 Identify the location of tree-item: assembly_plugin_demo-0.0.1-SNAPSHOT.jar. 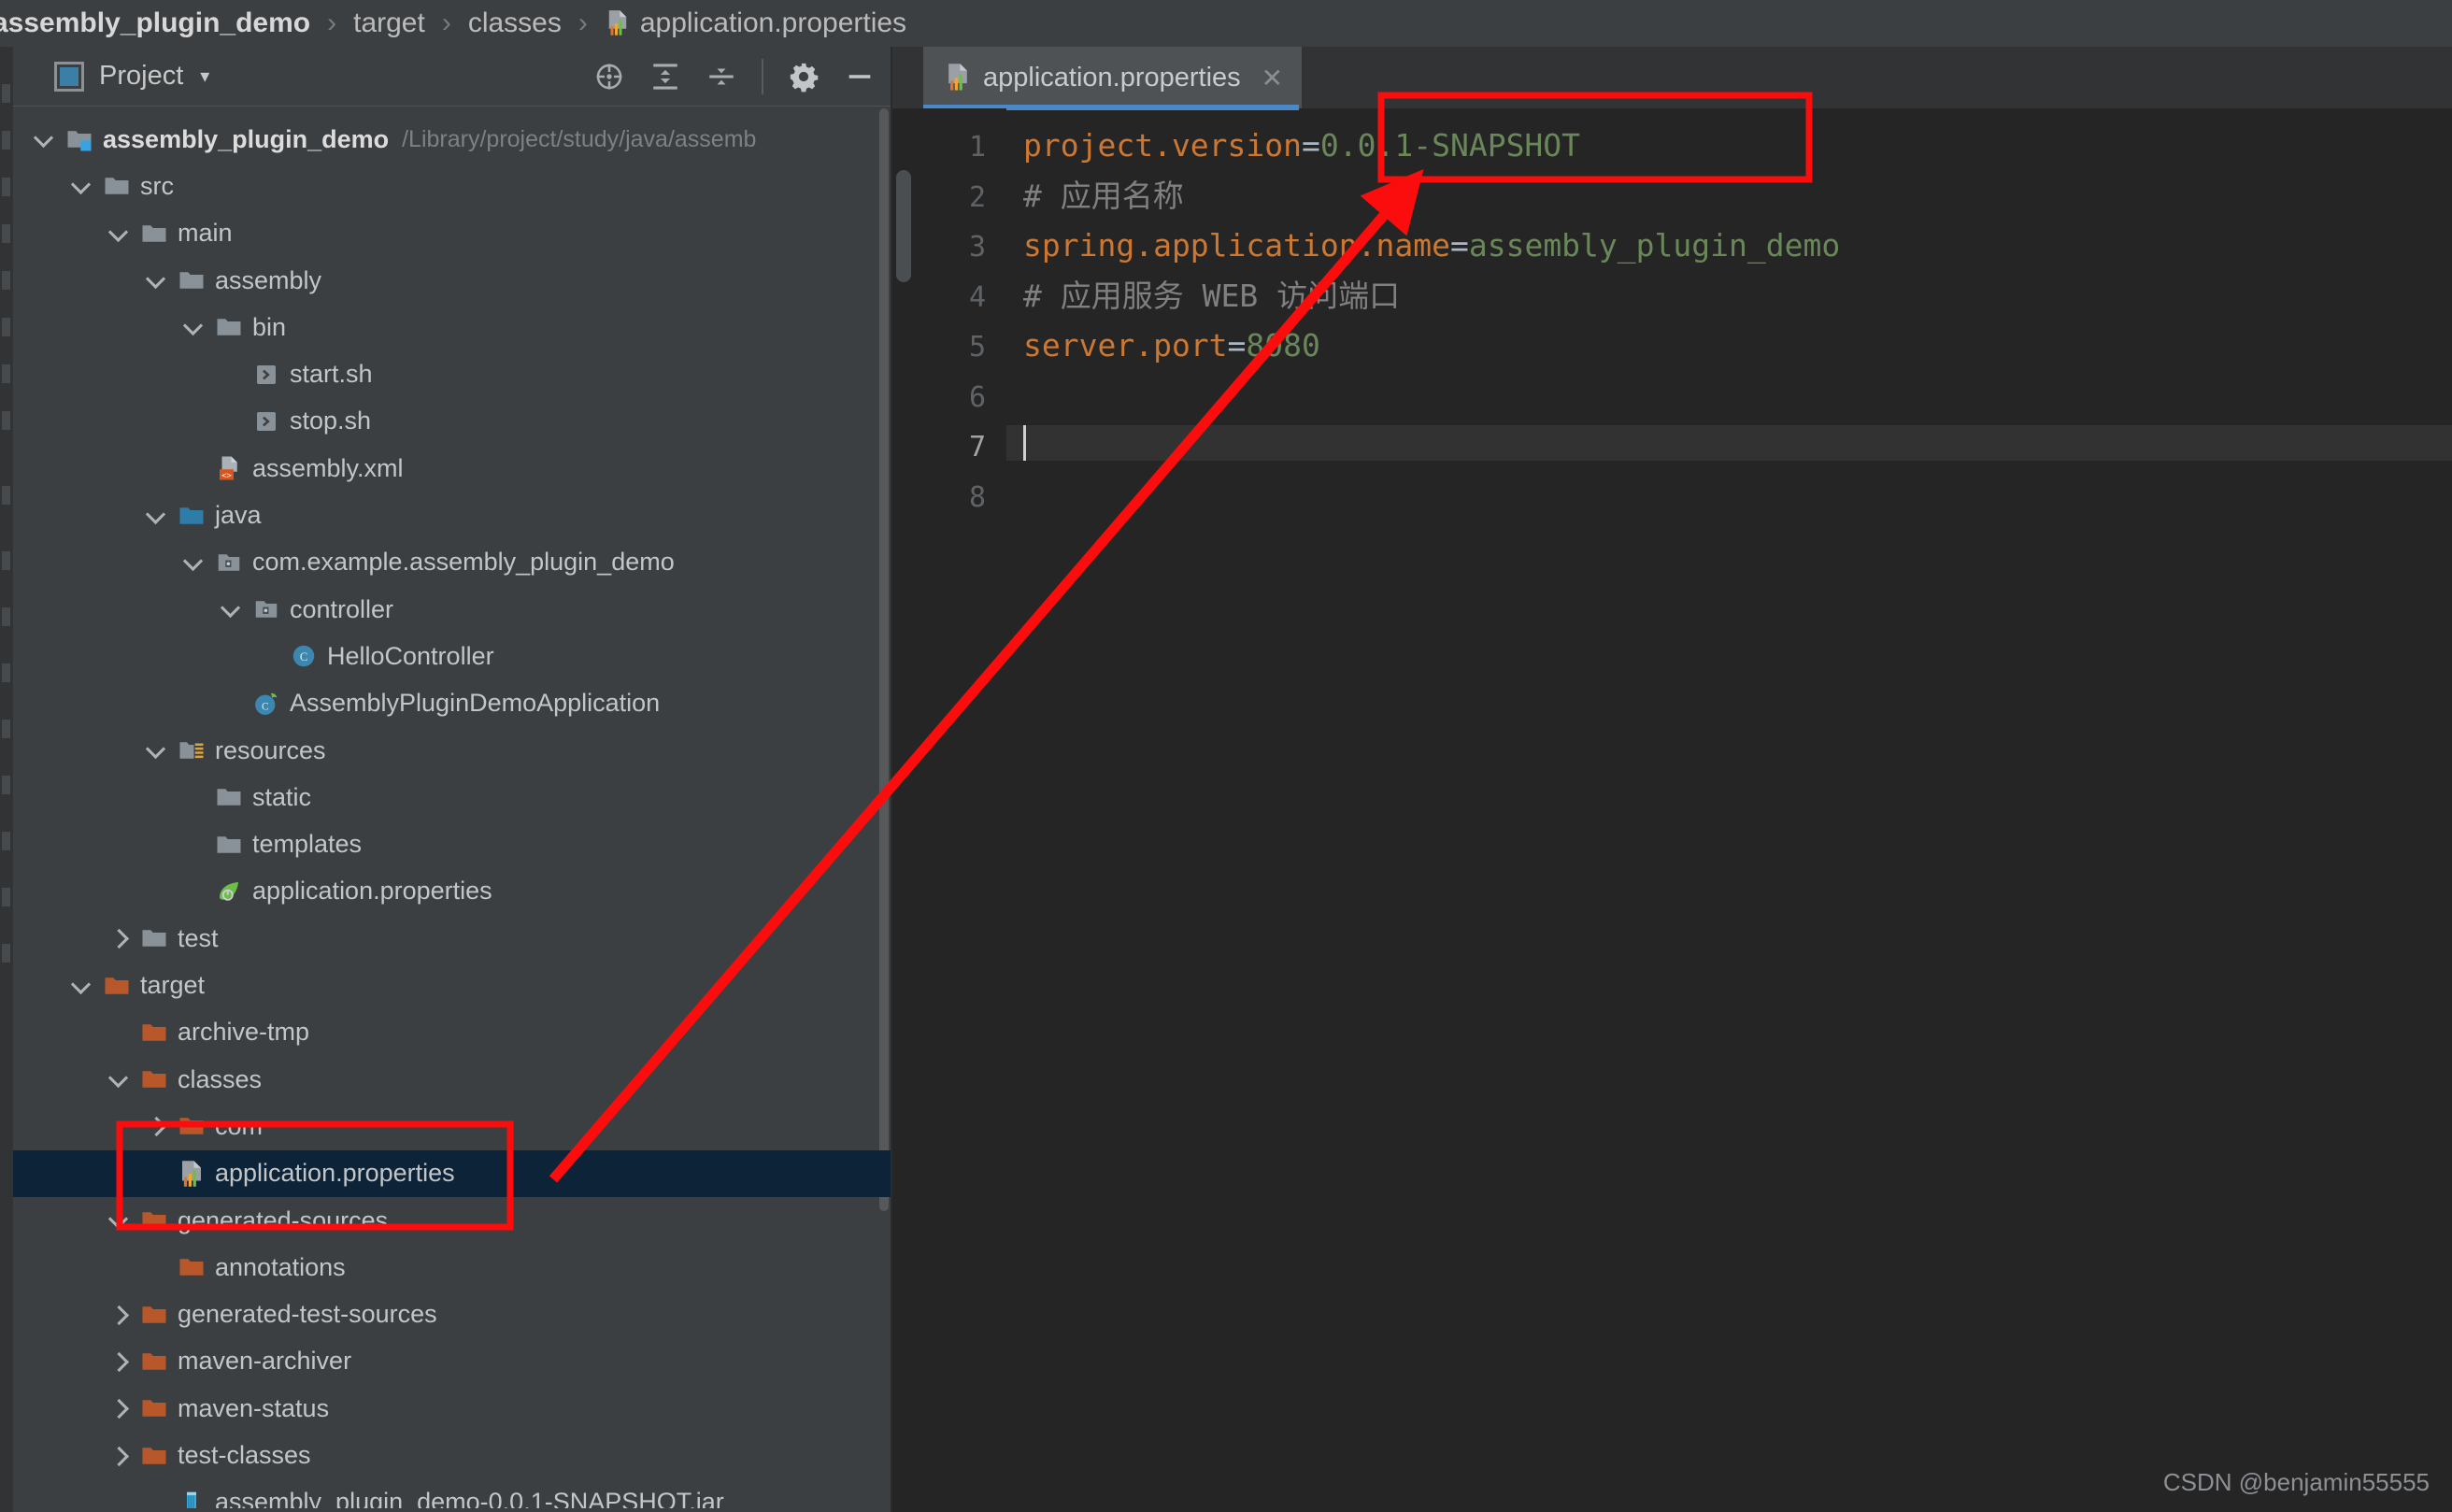
(452, 1493).